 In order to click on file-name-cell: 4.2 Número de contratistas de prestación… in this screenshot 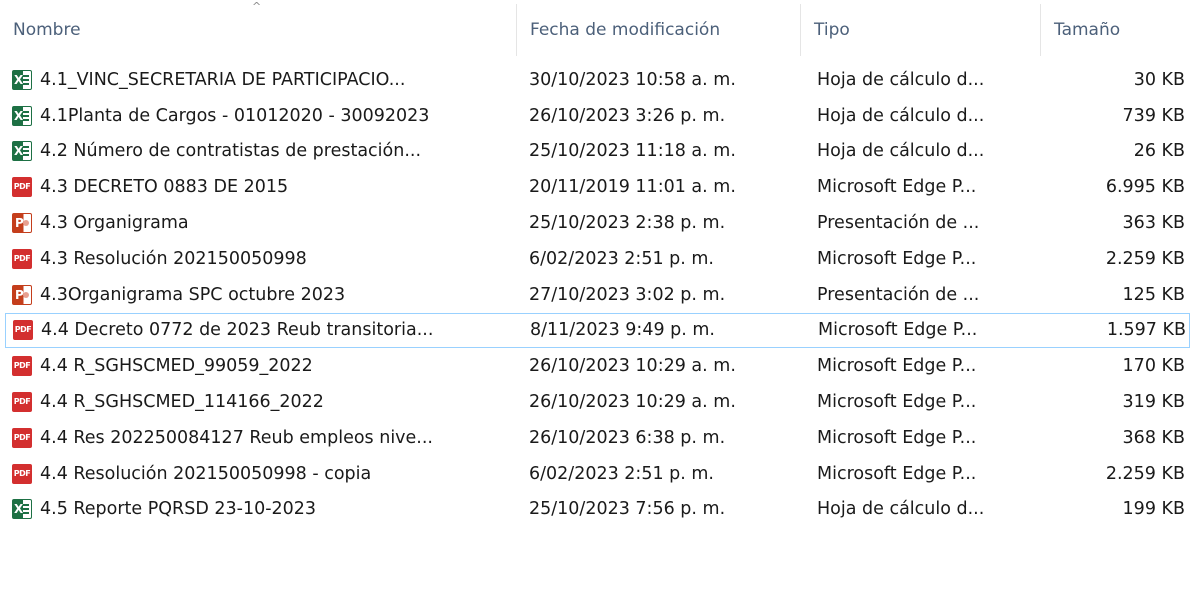, I will do `click(262, 152)`.